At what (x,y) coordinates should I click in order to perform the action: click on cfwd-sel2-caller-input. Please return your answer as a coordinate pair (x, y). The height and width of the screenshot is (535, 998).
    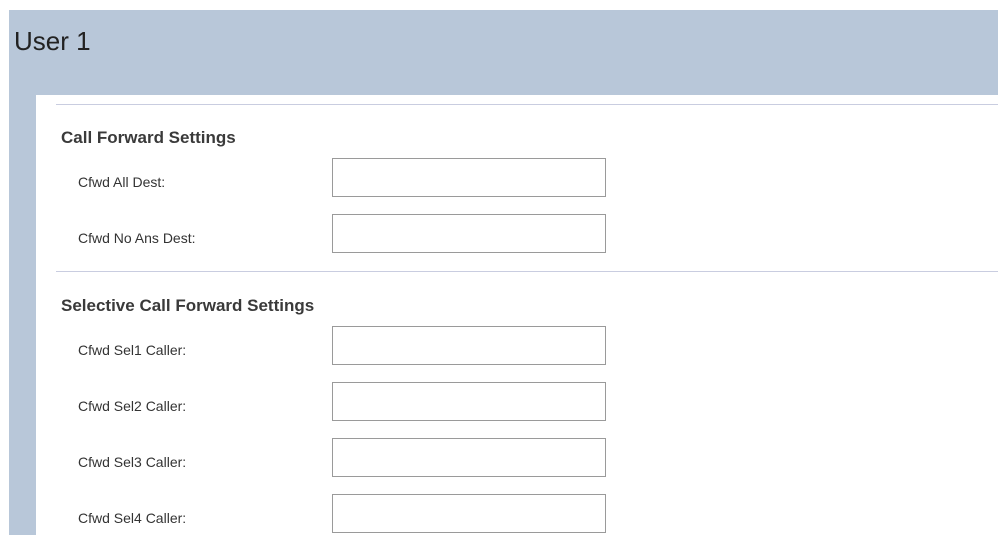
    Looking at the image, I should click on (469, 401).